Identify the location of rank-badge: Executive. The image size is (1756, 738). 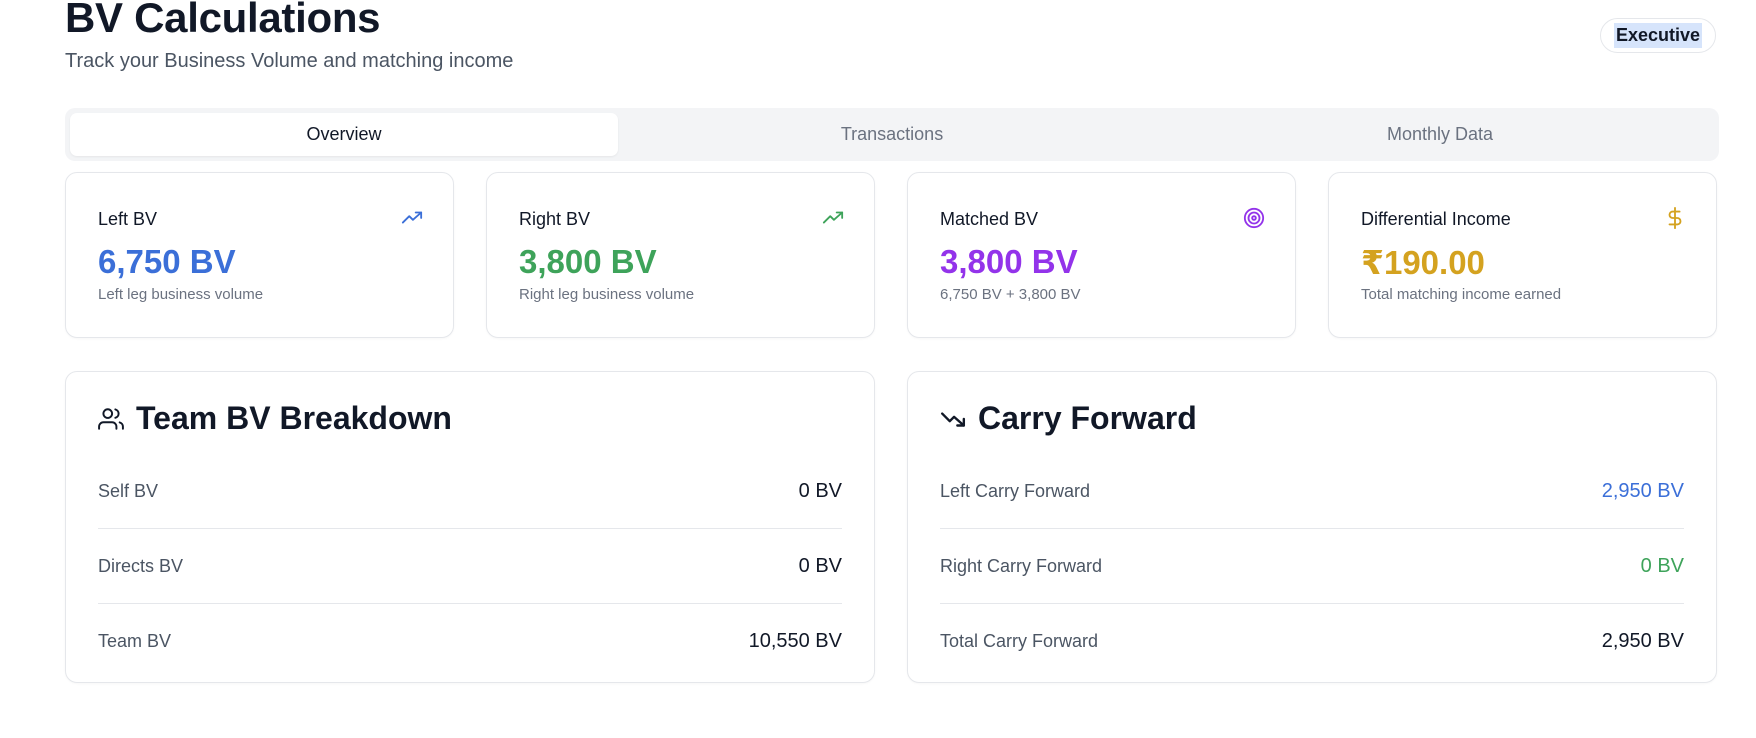
(1658, 35).